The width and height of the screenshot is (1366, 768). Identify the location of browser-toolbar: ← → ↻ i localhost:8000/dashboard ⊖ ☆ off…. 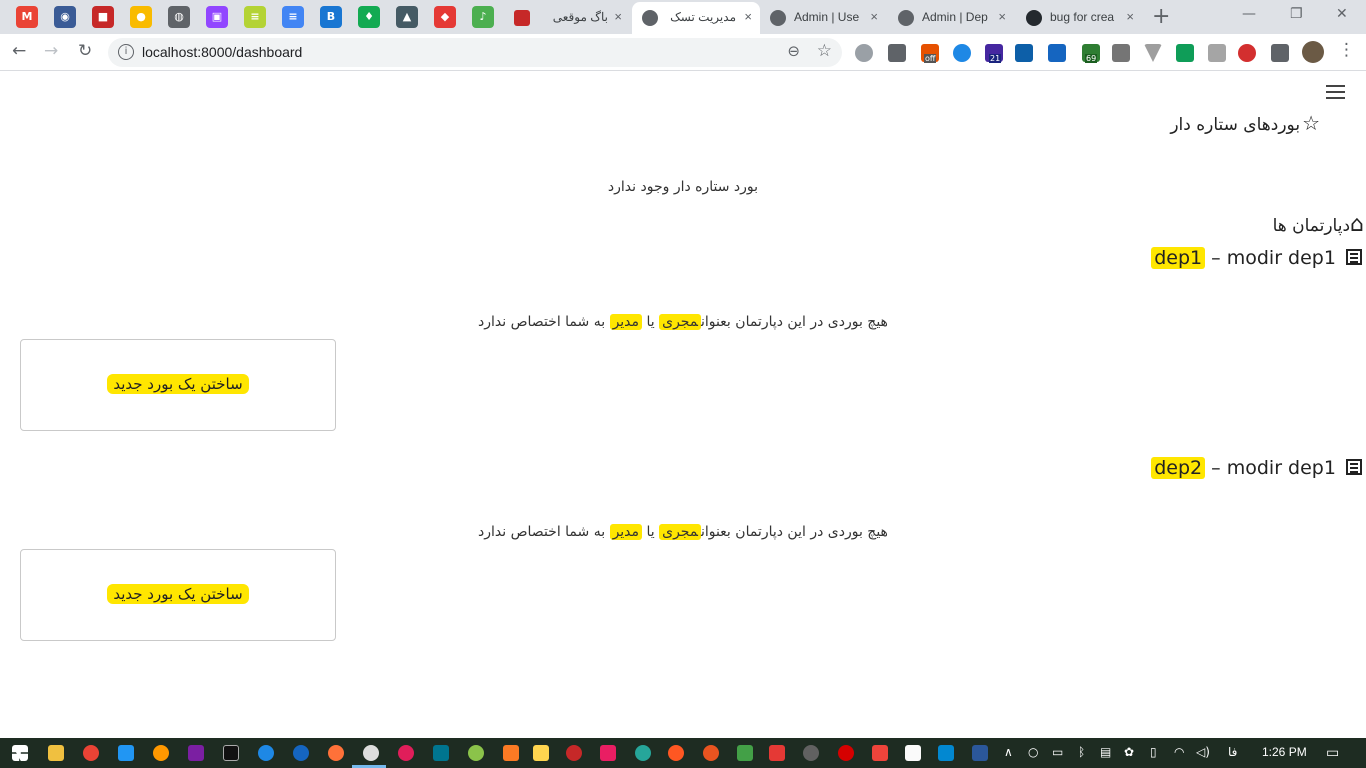
(683, 52).